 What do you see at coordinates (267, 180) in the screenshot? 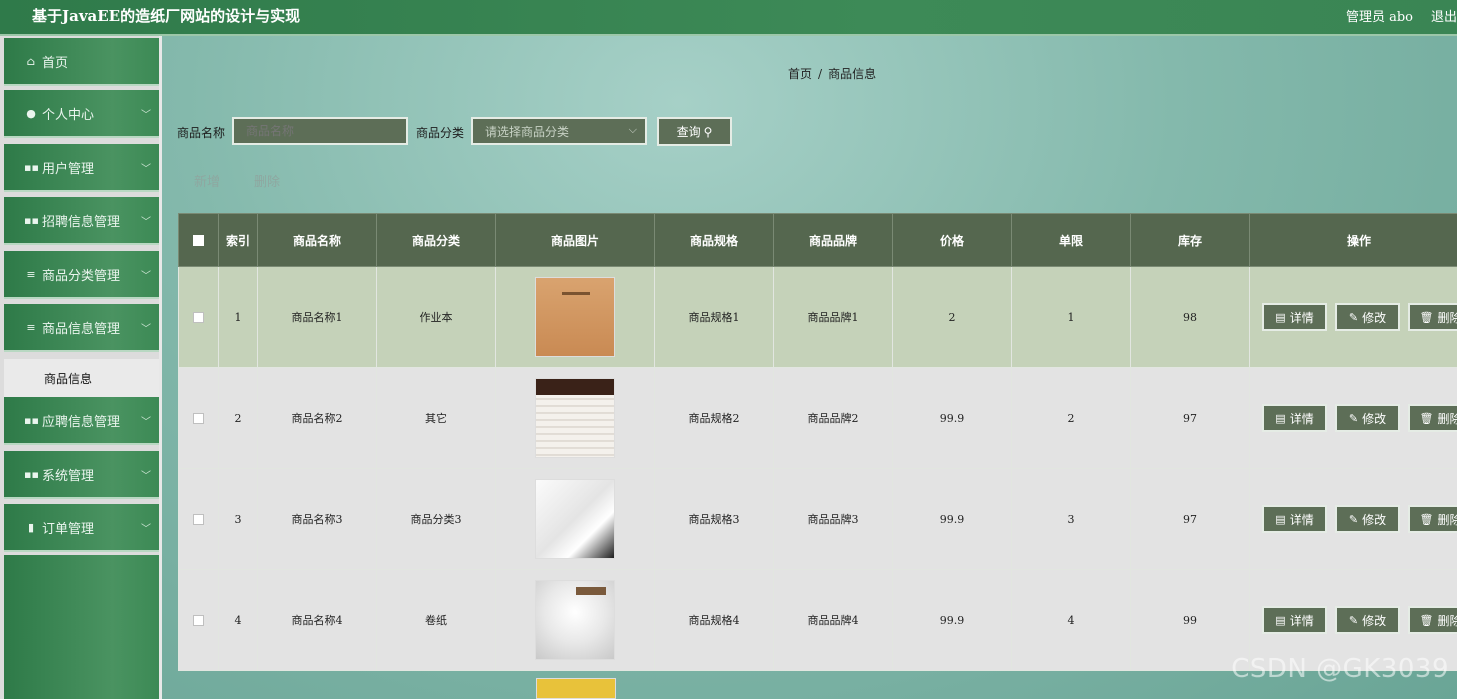
I see `batch-delete-button: 删除` at bounding box center [267, 180].